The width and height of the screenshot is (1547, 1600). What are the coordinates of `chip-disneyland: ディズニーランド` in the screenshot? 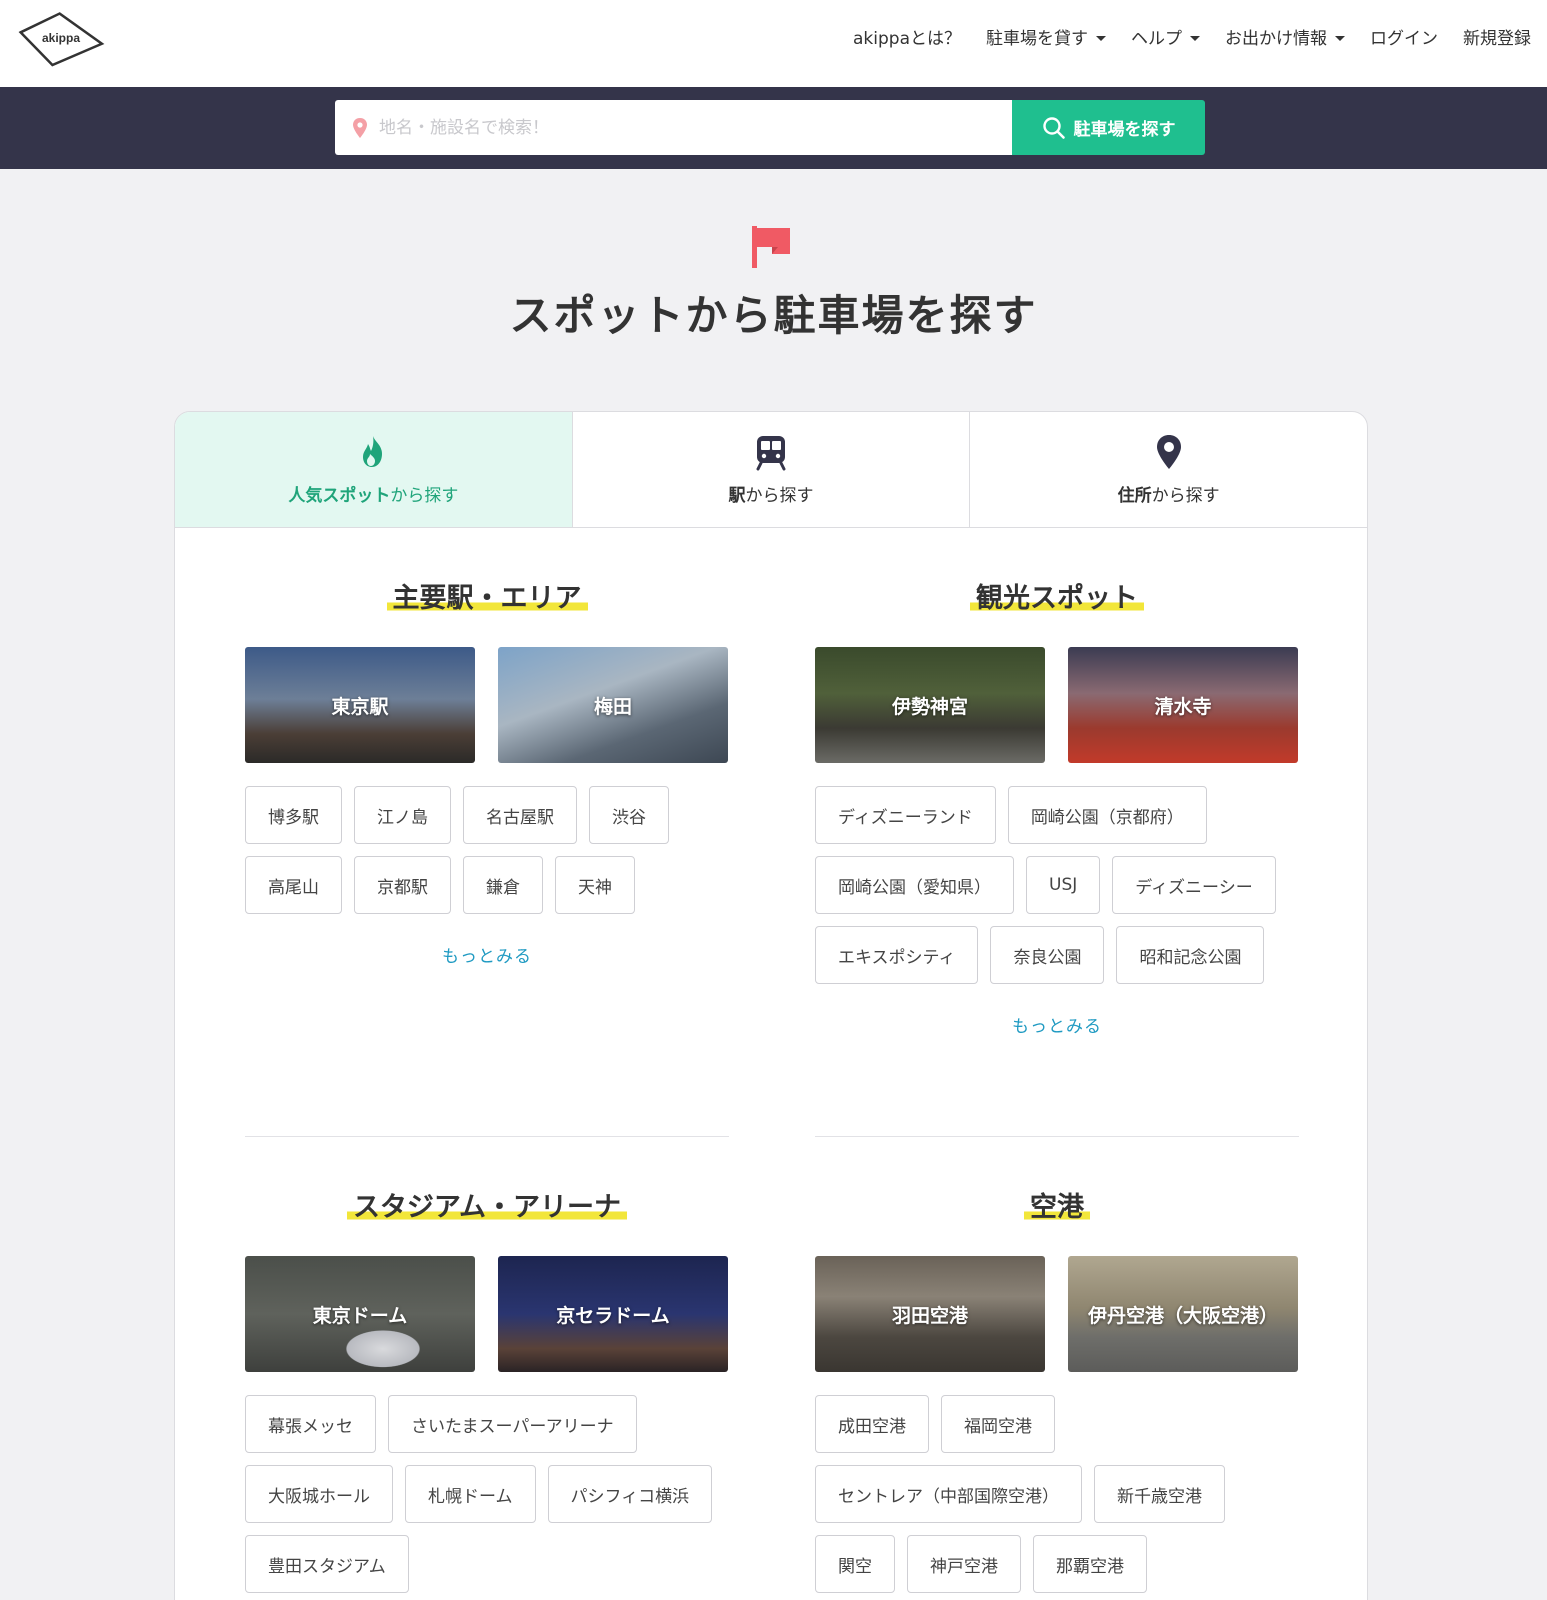 It's located at (905, 815).